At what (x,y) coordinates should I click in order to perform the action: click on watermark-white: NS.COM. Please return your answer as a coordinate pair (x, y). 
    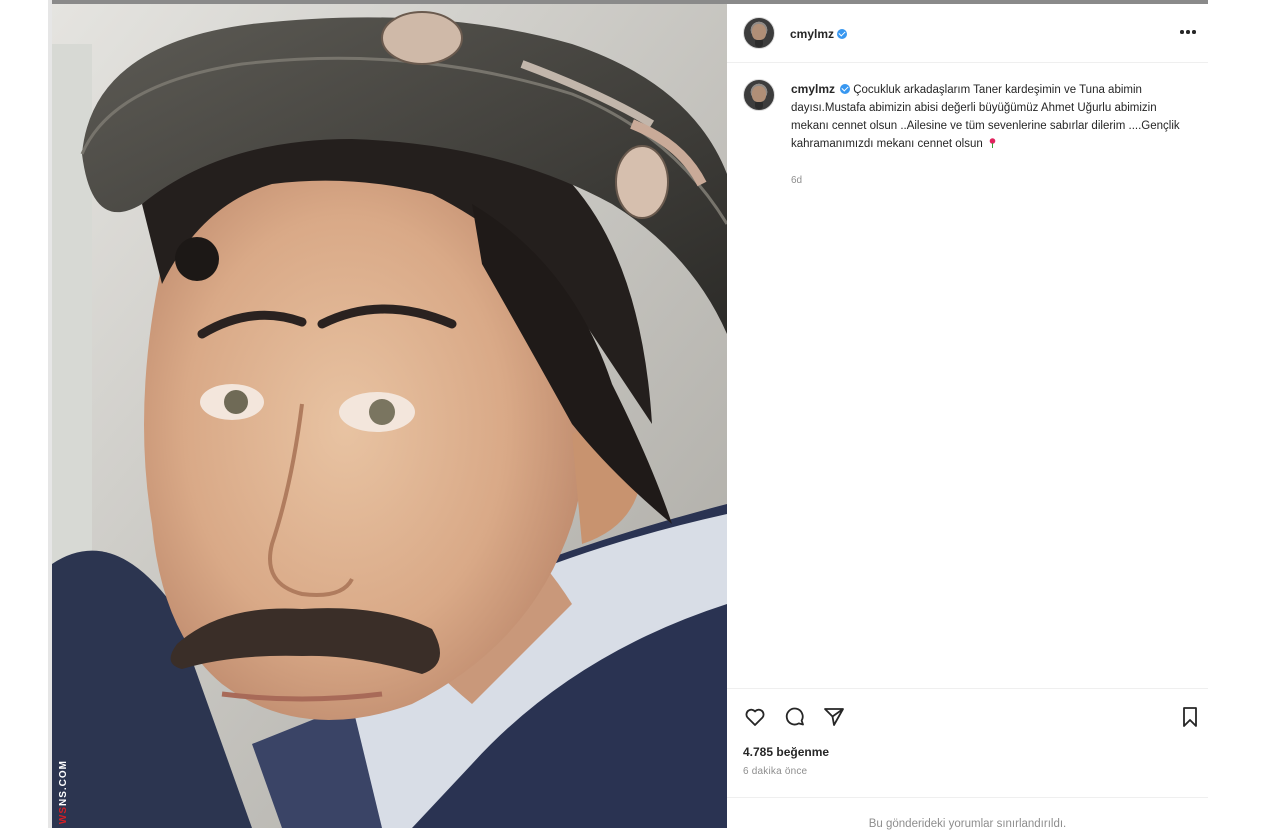
    Looking at the image, I should click on (63, 782).